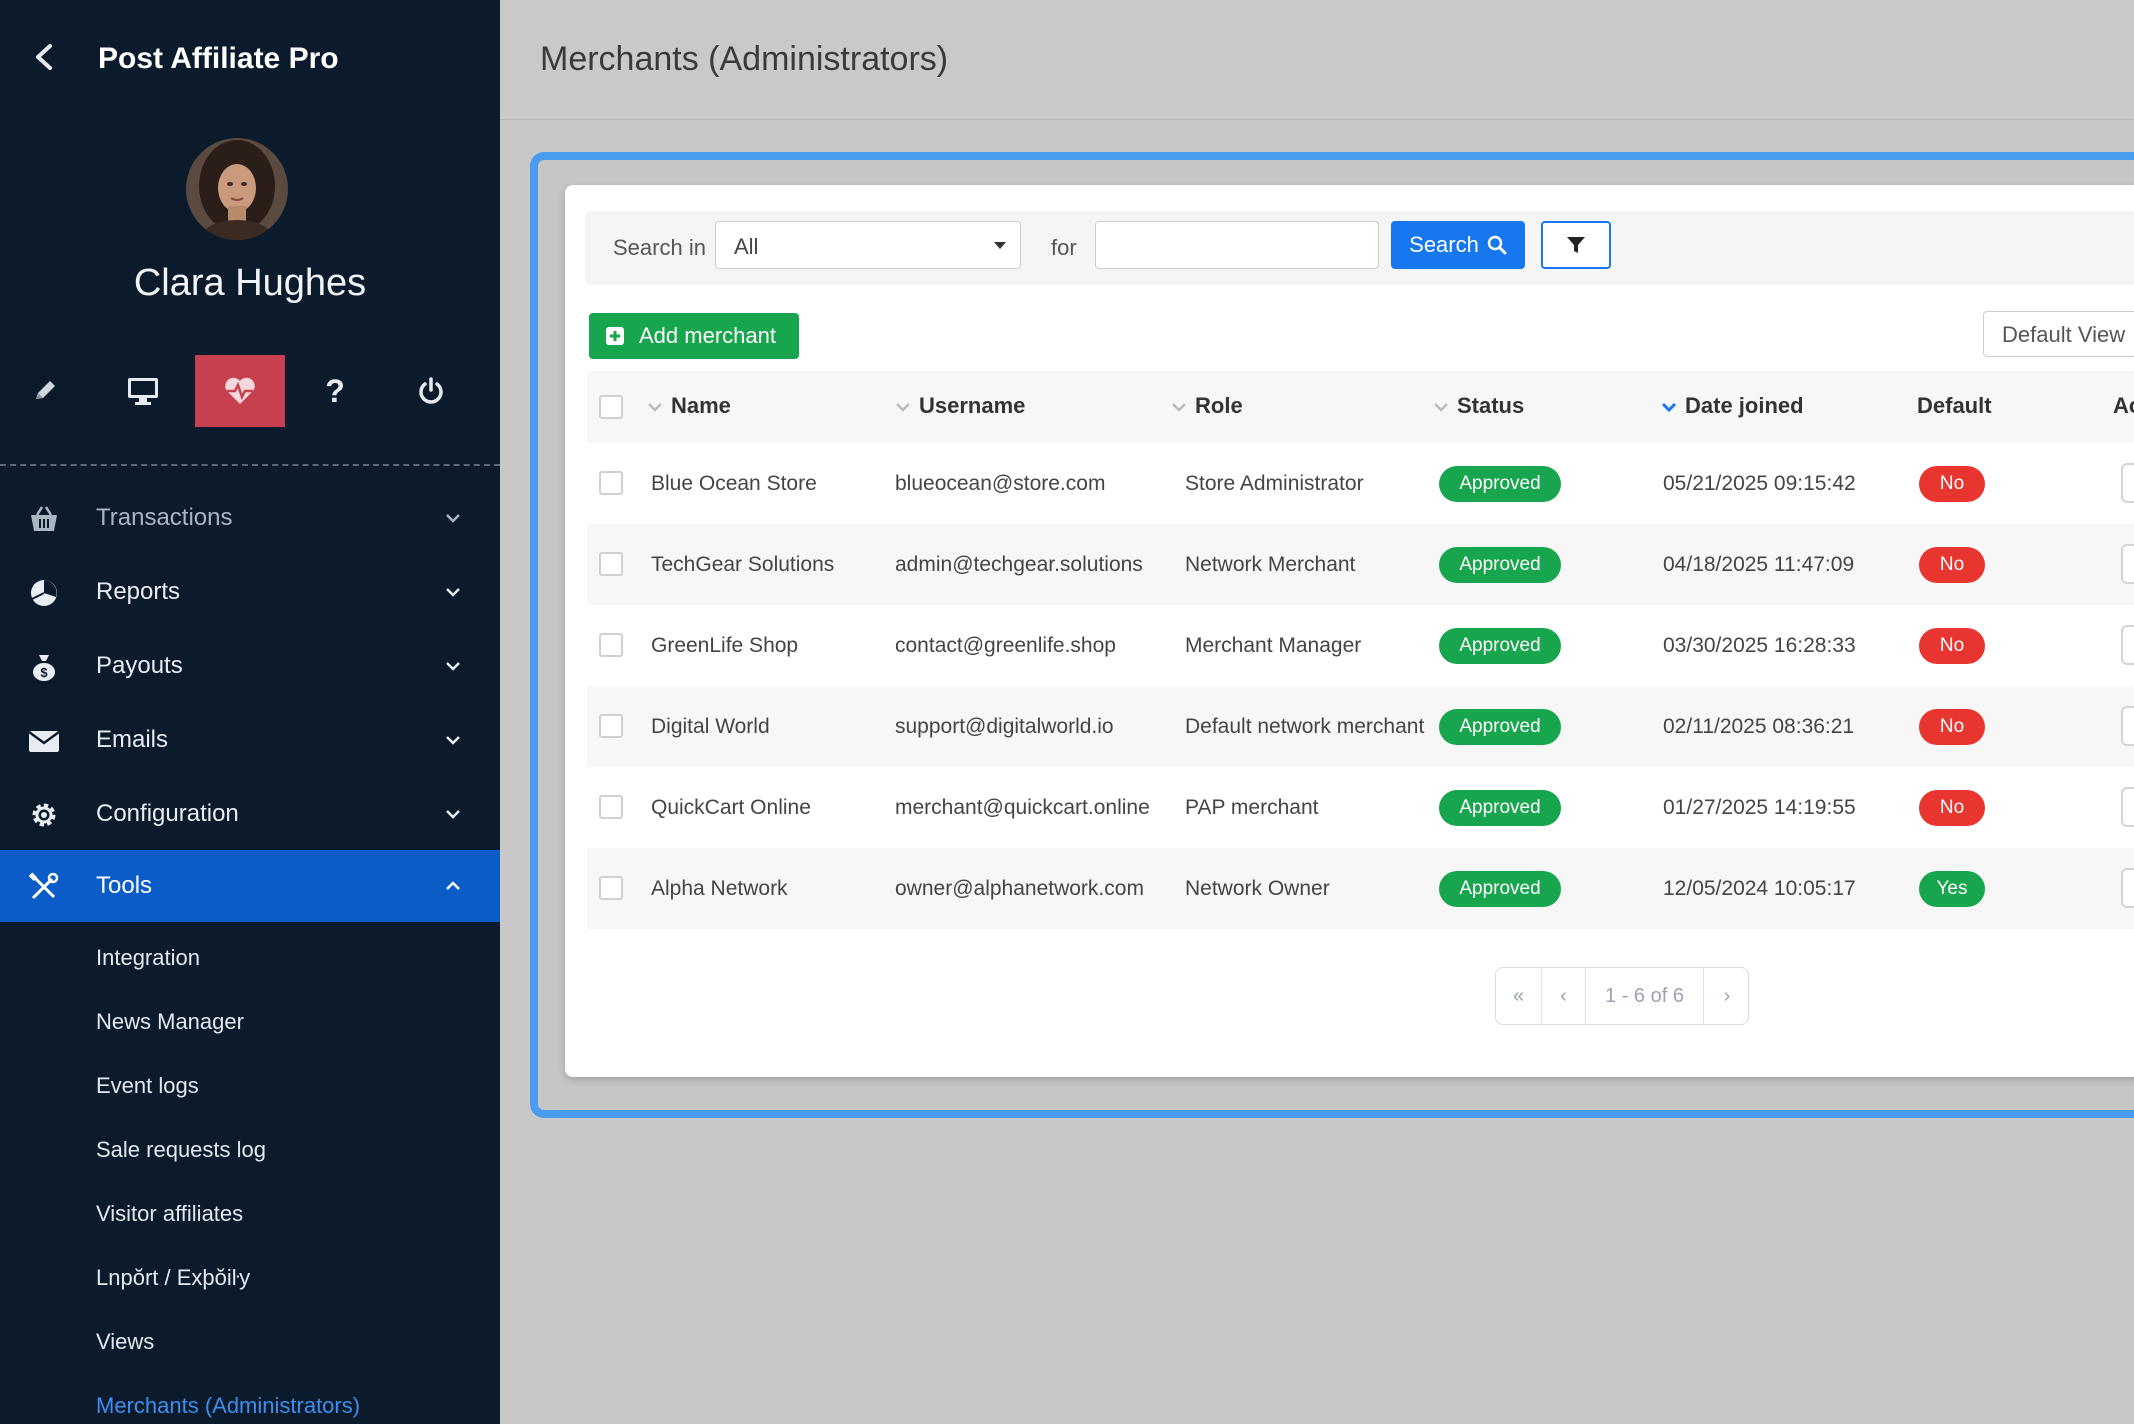  Describe the element at coordinates (1576, 245) in the screenshot. I see `filter-button` at that location.